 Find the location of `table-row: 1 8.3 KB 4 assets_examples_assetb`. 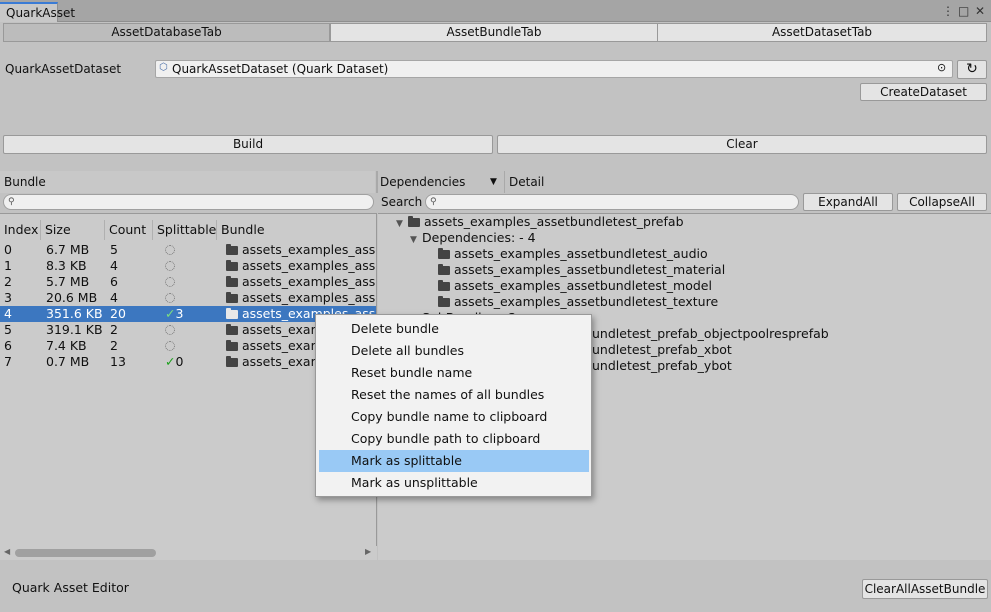

table-row: 1 8.3 KB 4 assets_examples_assetb is located at coordinates (188, 266).